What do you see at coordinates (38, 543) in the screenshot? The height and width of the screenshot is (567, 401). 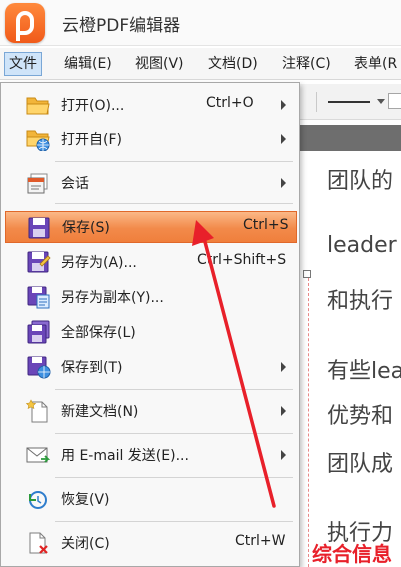 I see `close-document-icon` at bounding box center [38, 543].